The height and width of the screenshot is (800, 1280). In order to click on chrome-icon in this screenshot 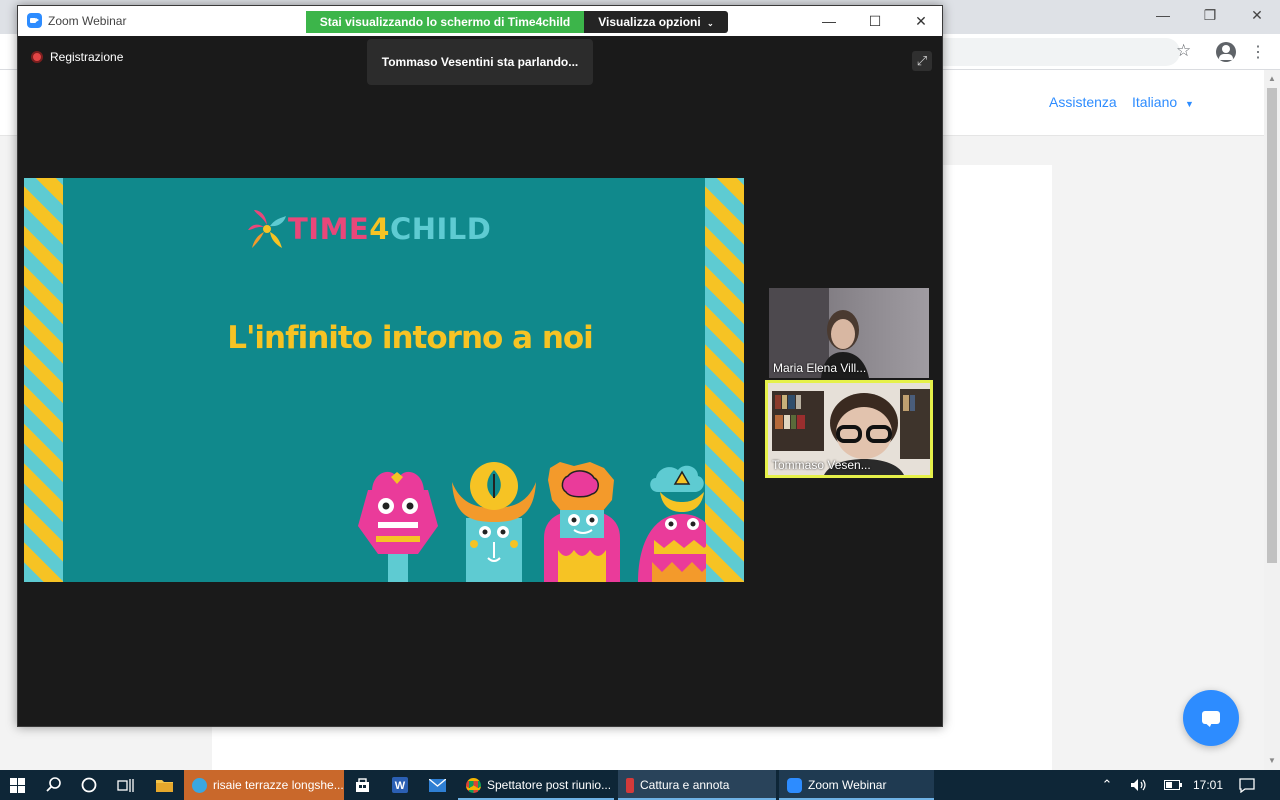, I will do `click(473, 785)`.